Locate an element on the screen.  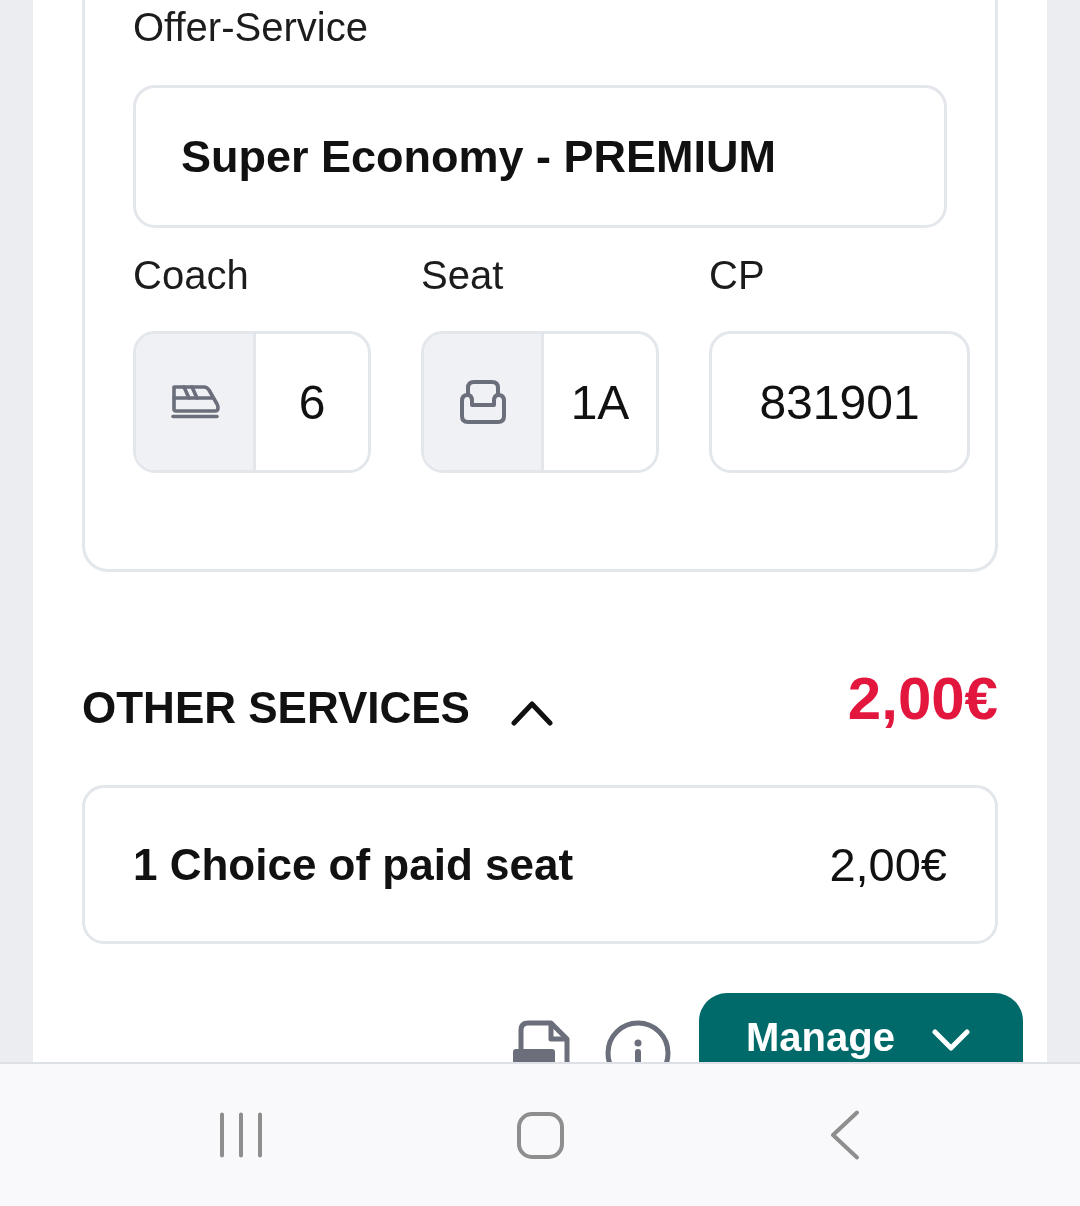
chevron-up-icon is located at coordinates (531, 713).